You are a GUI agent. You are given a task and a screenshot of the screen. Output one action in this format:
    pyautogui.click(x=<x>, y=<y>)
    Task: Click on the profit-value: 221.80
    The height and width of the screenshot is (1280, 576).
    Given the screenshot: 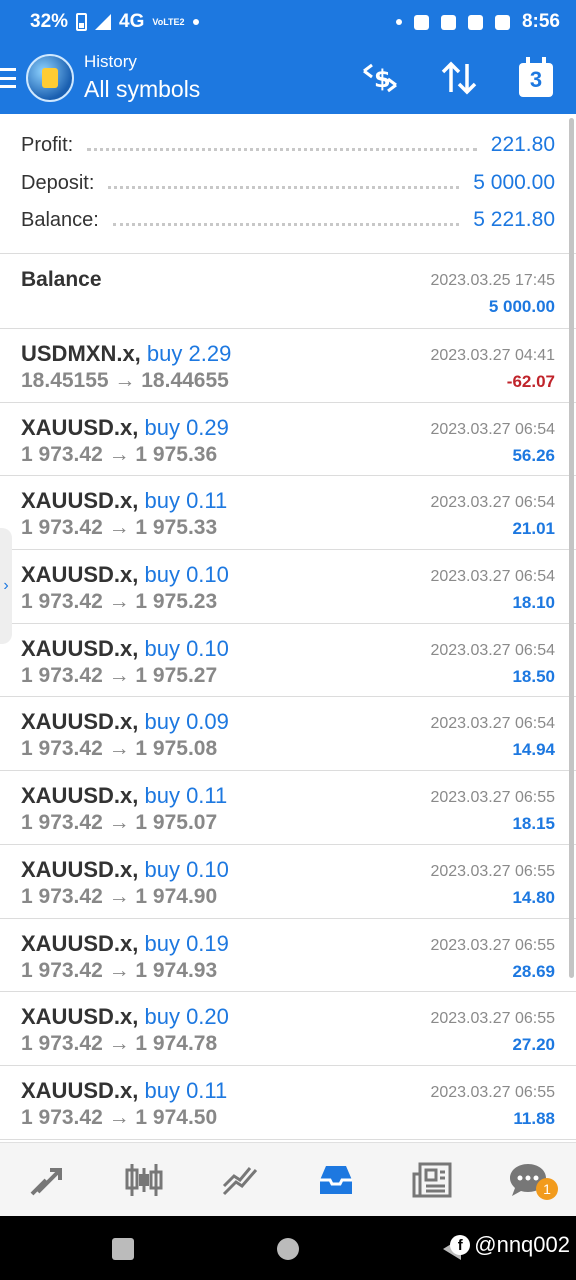 What is the action you would take?
    pyautogui.click(x=522, y=144)
    